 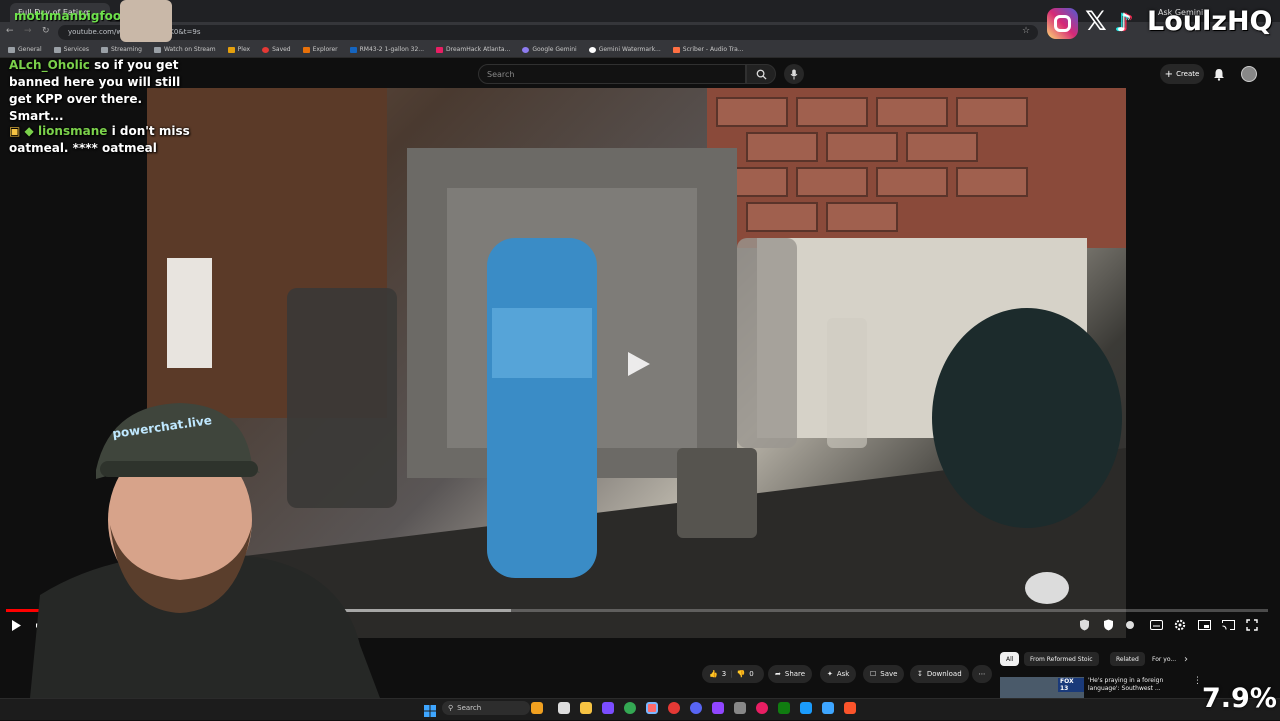 I want to click on bookmark-label: Plex, so click(x=244, y=49).